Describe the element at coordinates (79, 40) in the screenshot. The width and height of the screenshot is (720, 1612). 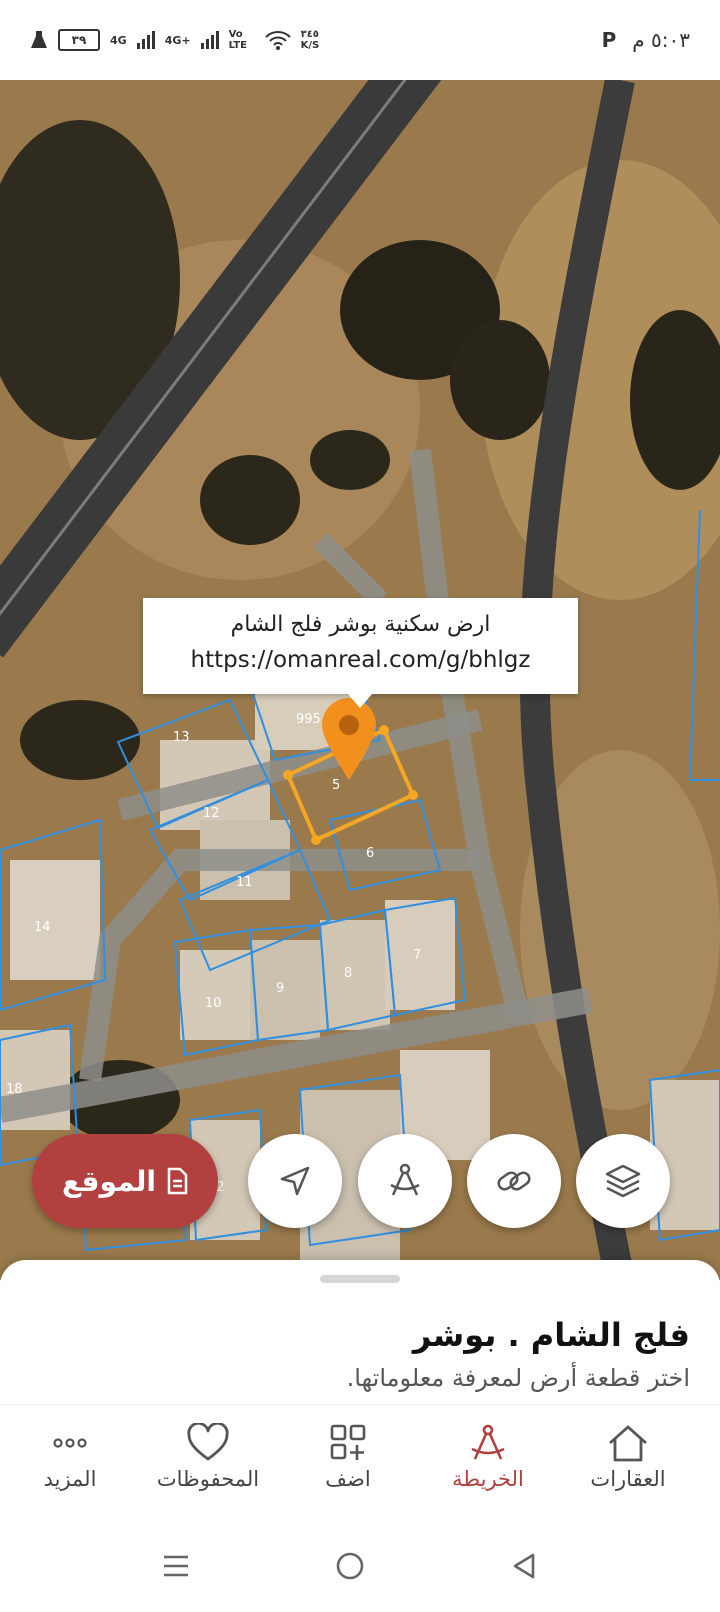
I see `battery-indicator: ٣٩` at that location.